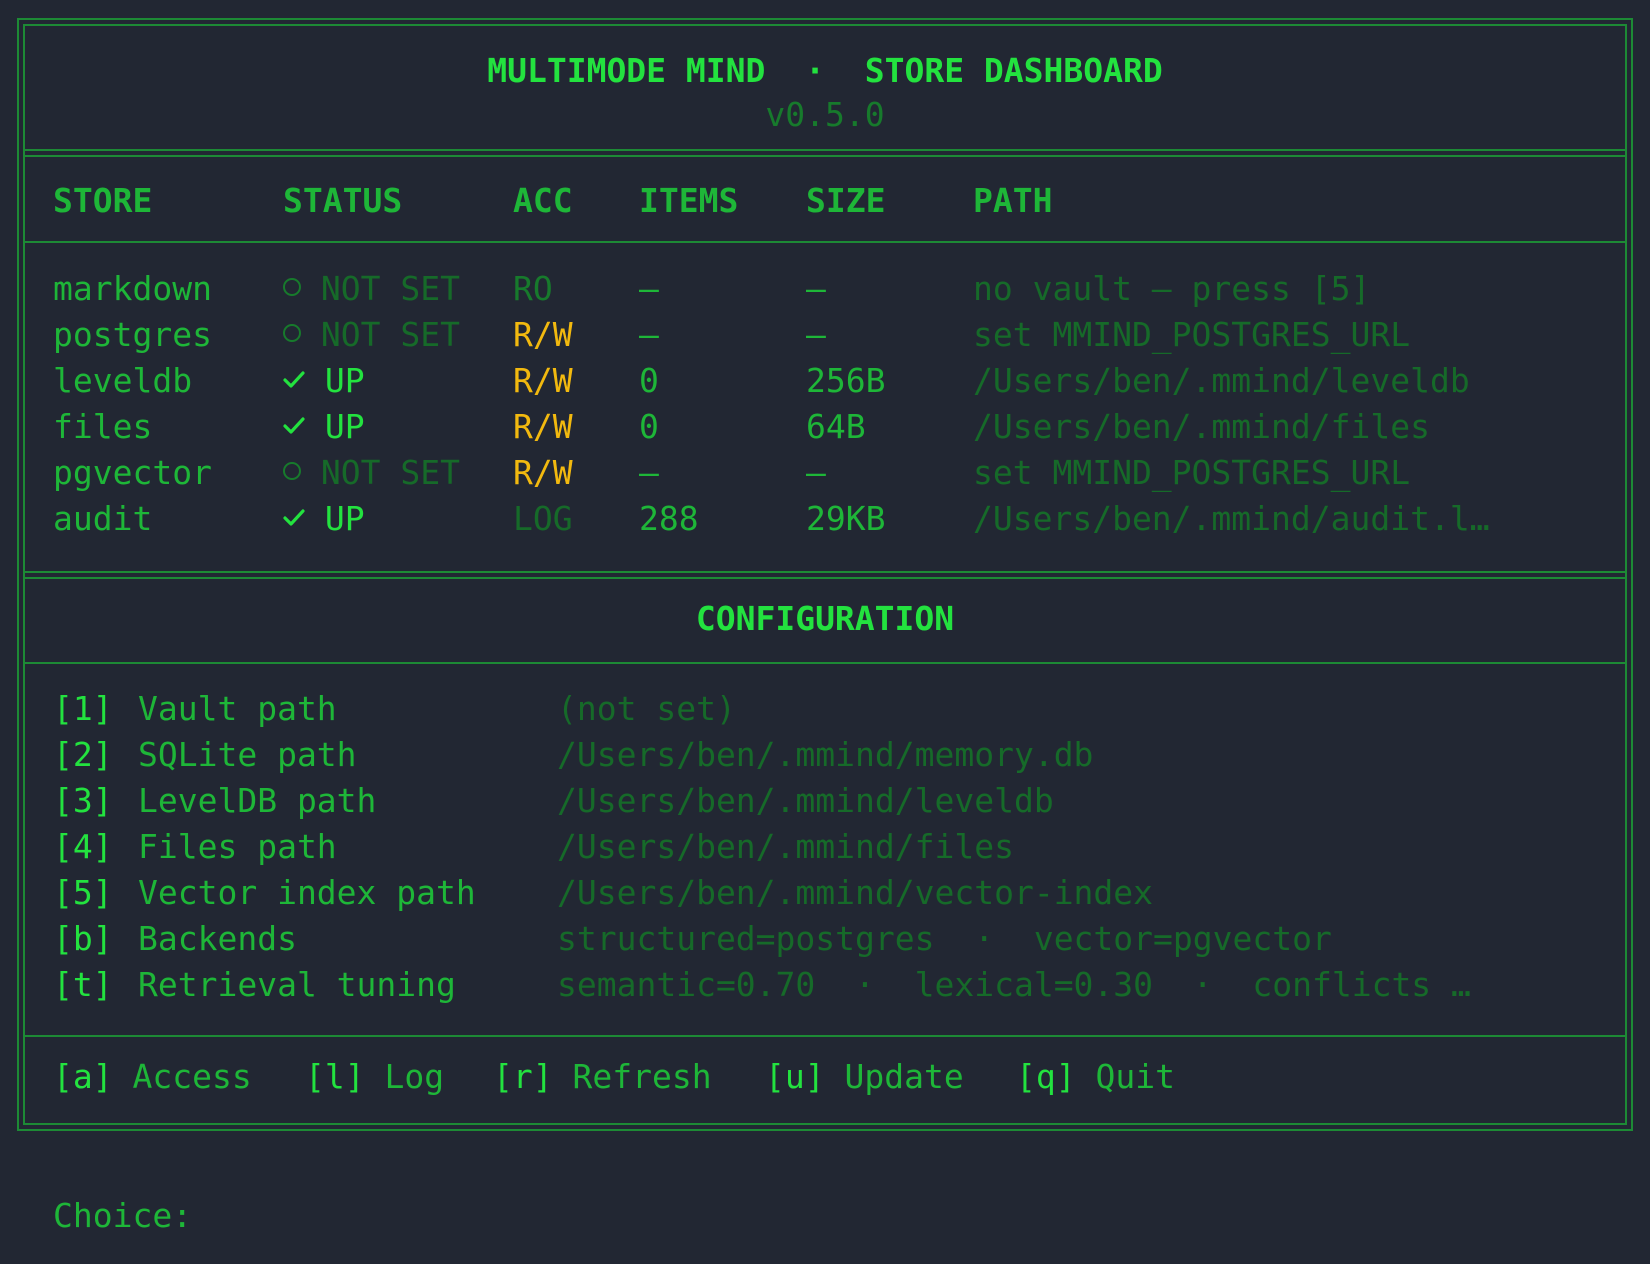 This screenshot has height=1264, width=1650. I want to click on column-header-status: STATUS, so click(343, 200).